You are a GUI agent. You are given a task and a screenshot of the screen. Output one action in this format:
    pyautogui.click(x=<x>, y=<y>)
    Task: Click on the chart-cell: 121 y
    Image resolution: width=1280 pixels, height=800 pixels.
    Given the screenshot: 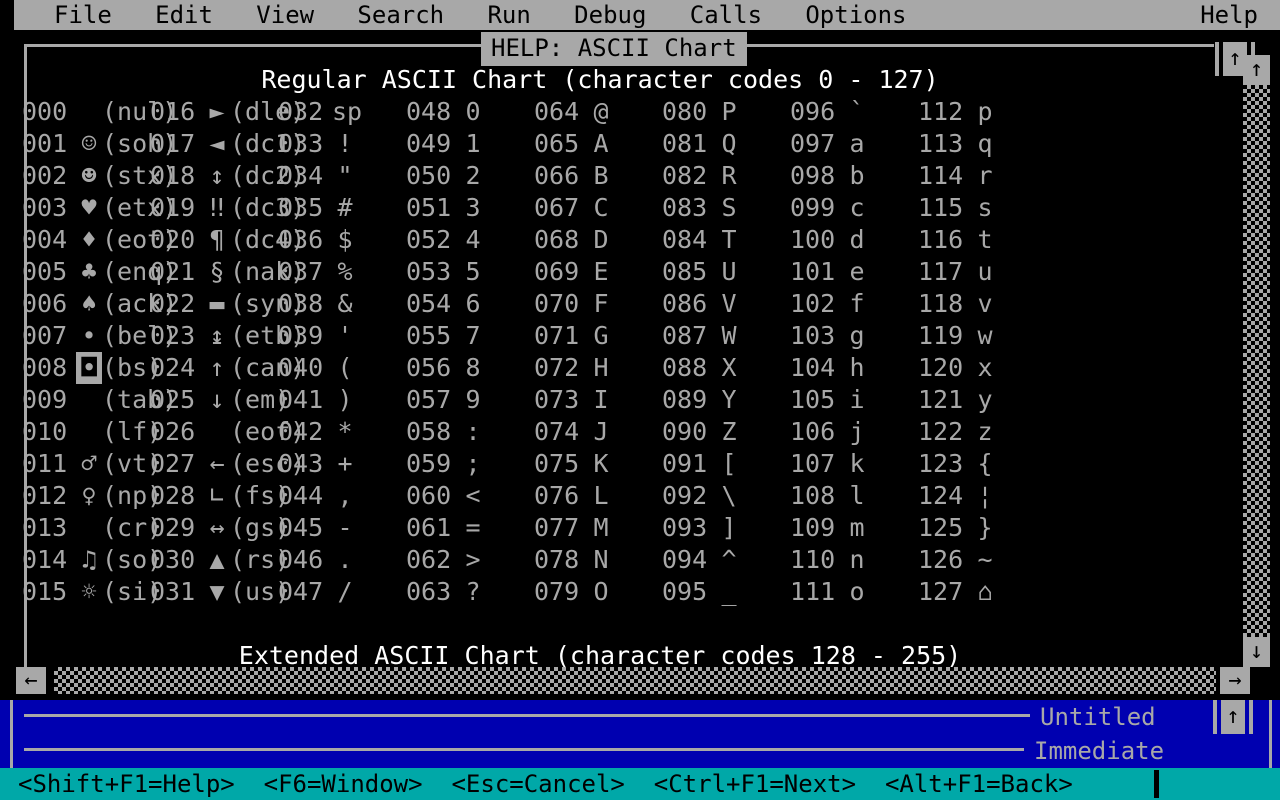 What is the action you would take?
    pyautogui.click(x=982, y=400)
    